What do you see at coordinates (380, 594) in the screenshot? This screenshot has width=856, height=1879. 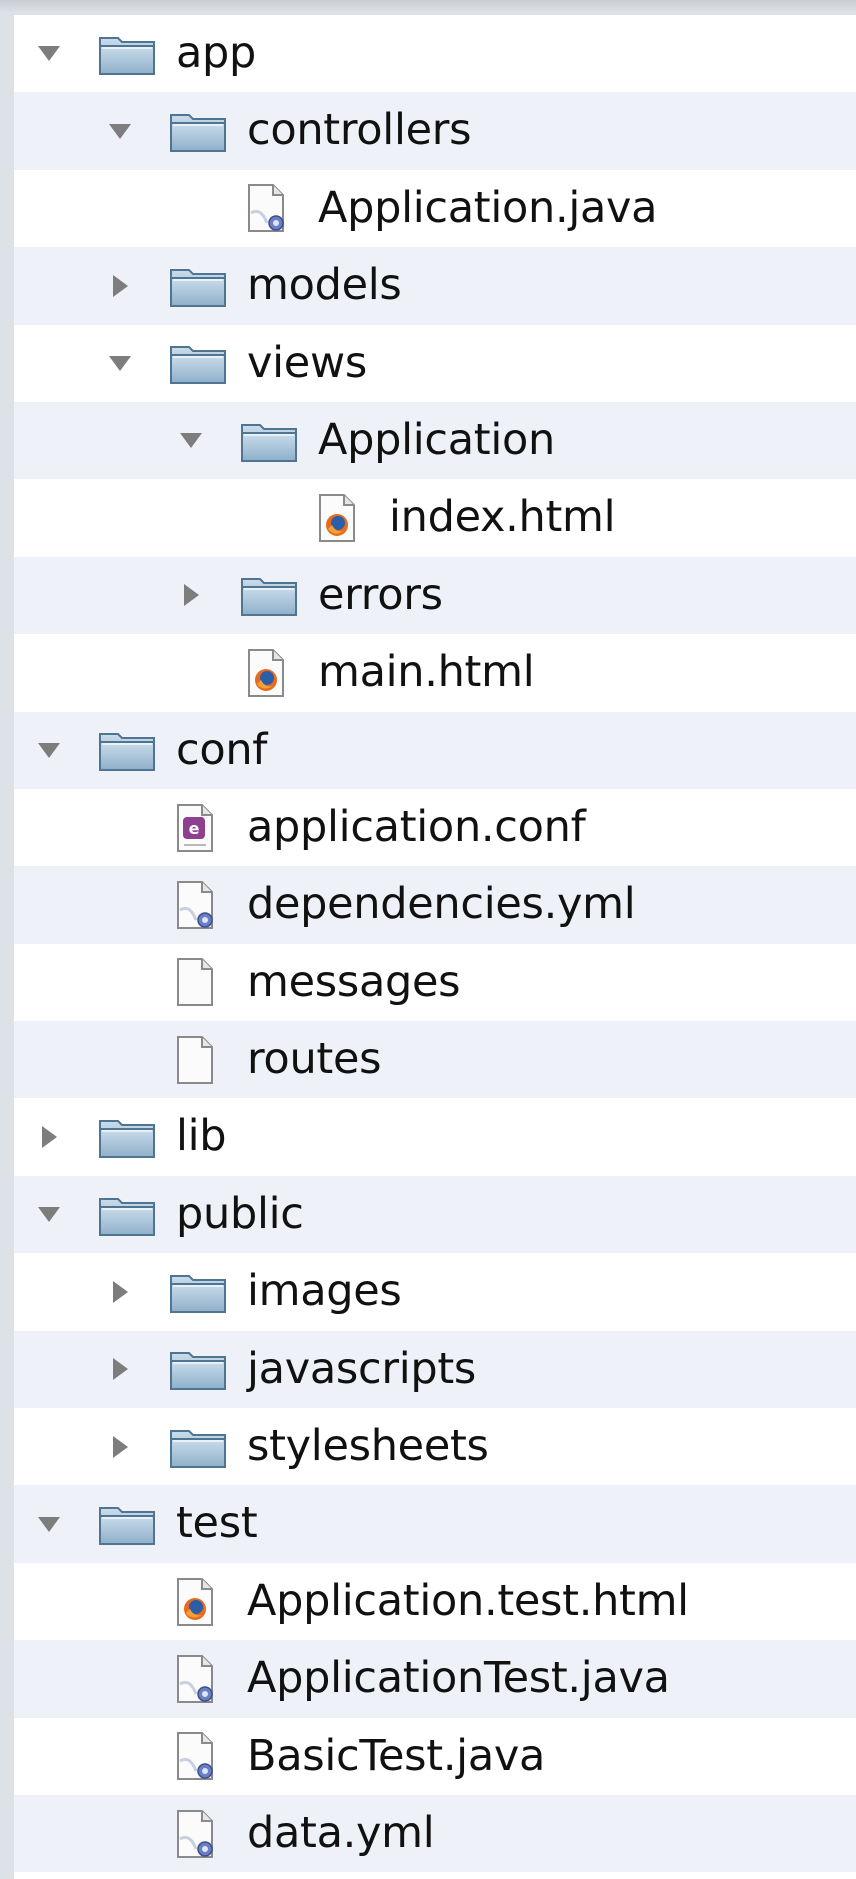 I see `folder-label: errors` at bounding box center [380, 594].